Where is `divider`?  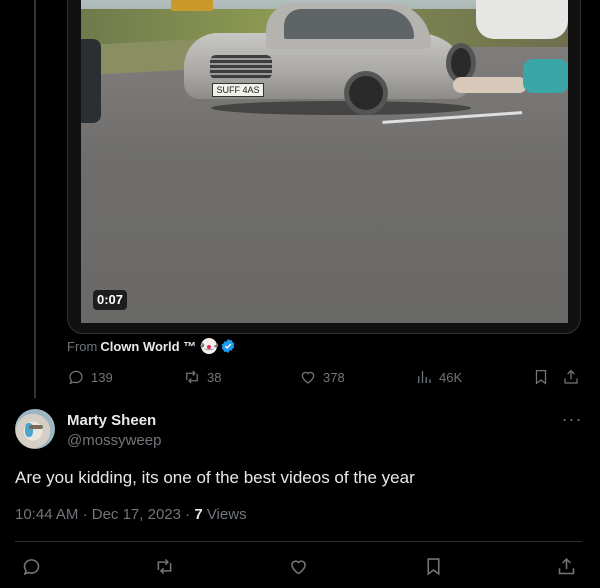
divider is located at coordinates (298, 541).